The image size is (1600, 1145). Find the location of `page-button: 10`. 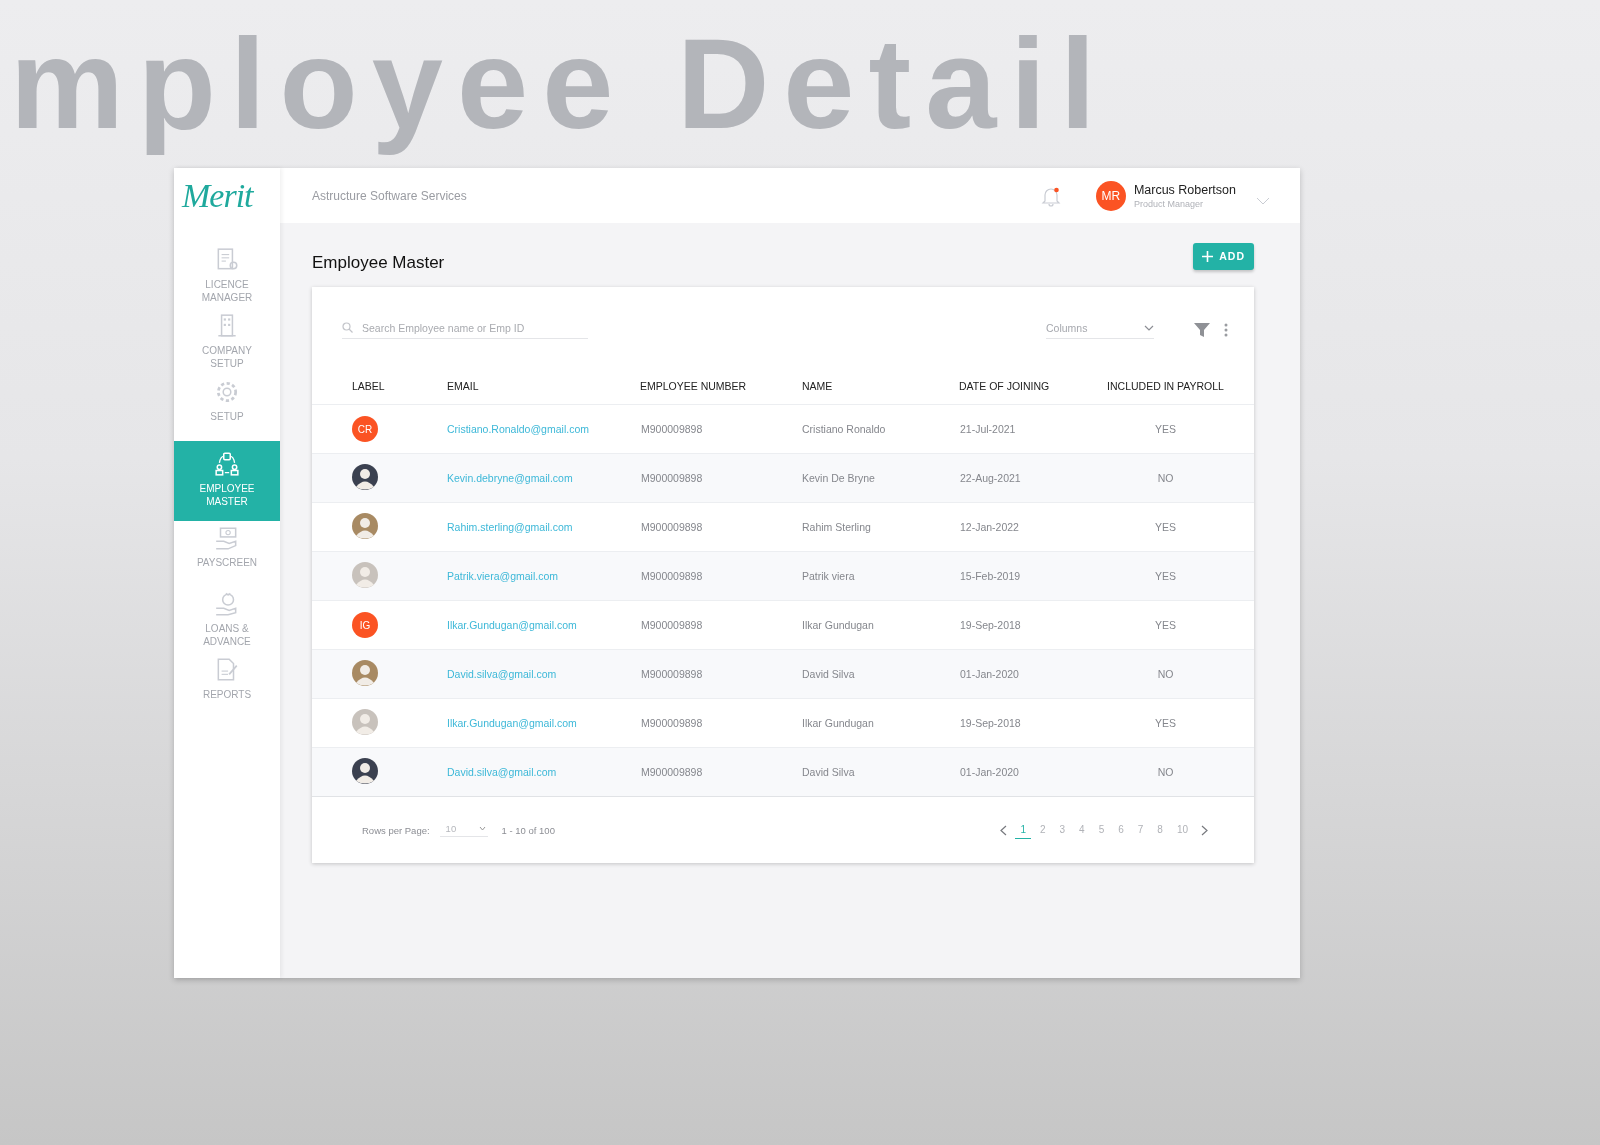

page-button: 10 is located at coordinates (1182, 830).